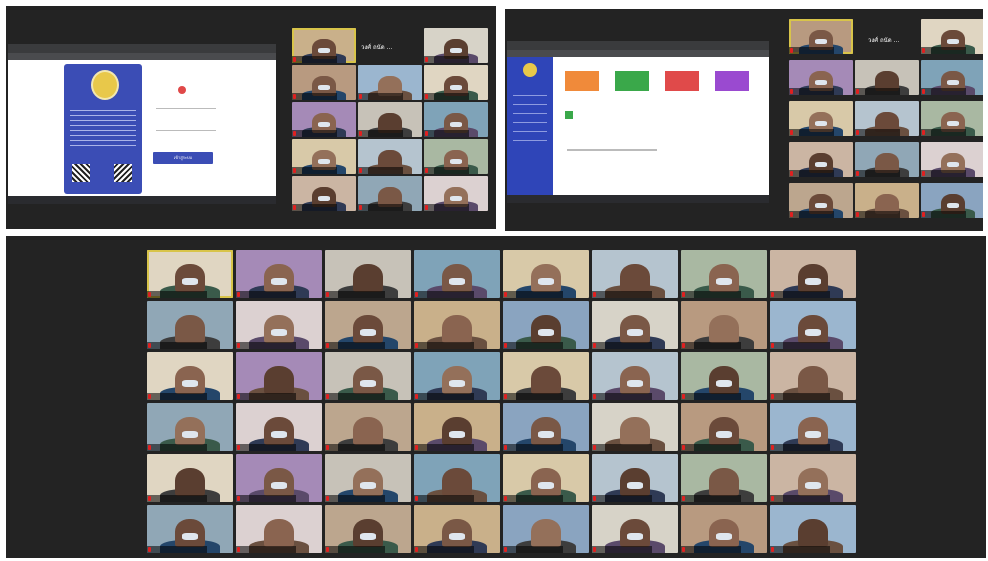 The image size is (988, 561). I want to click on username-field, so click(186, 105).